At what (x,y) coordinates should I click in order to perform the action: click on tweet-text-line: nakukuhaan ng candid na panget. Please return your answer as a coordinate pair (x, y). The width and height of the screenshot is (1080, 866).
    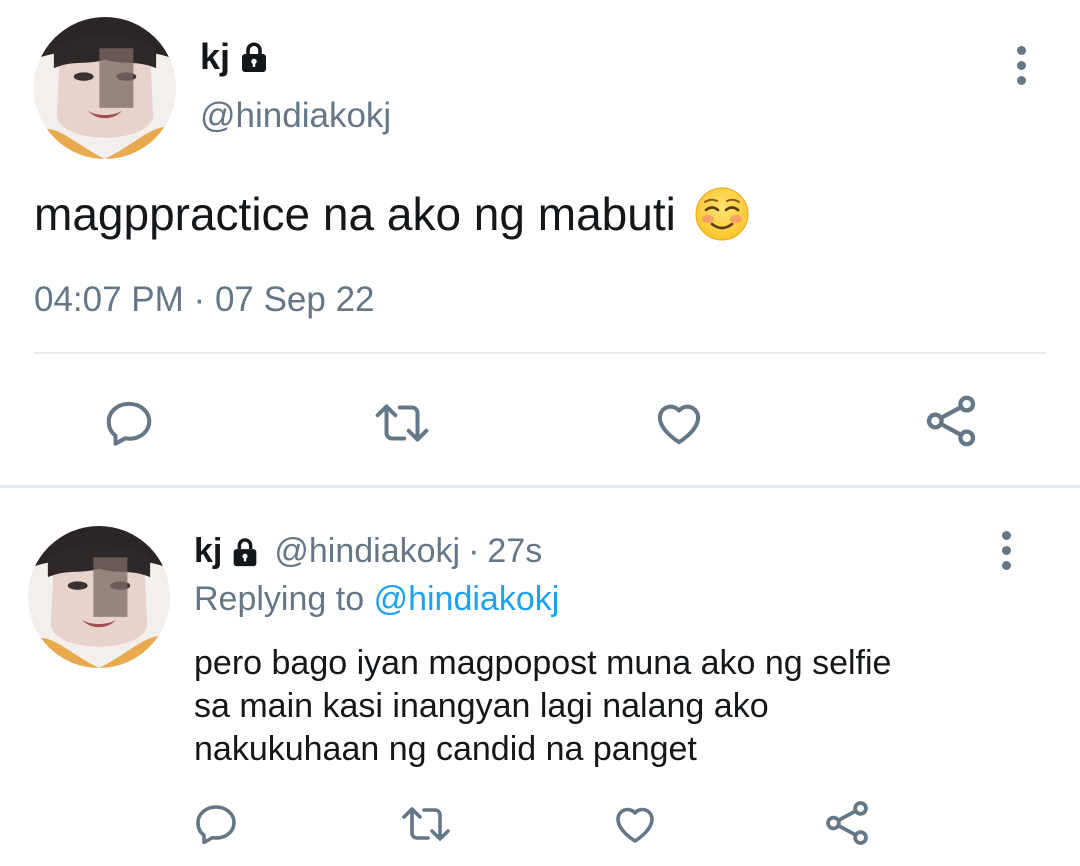
    Looking at the image, I should click on (445, 749).